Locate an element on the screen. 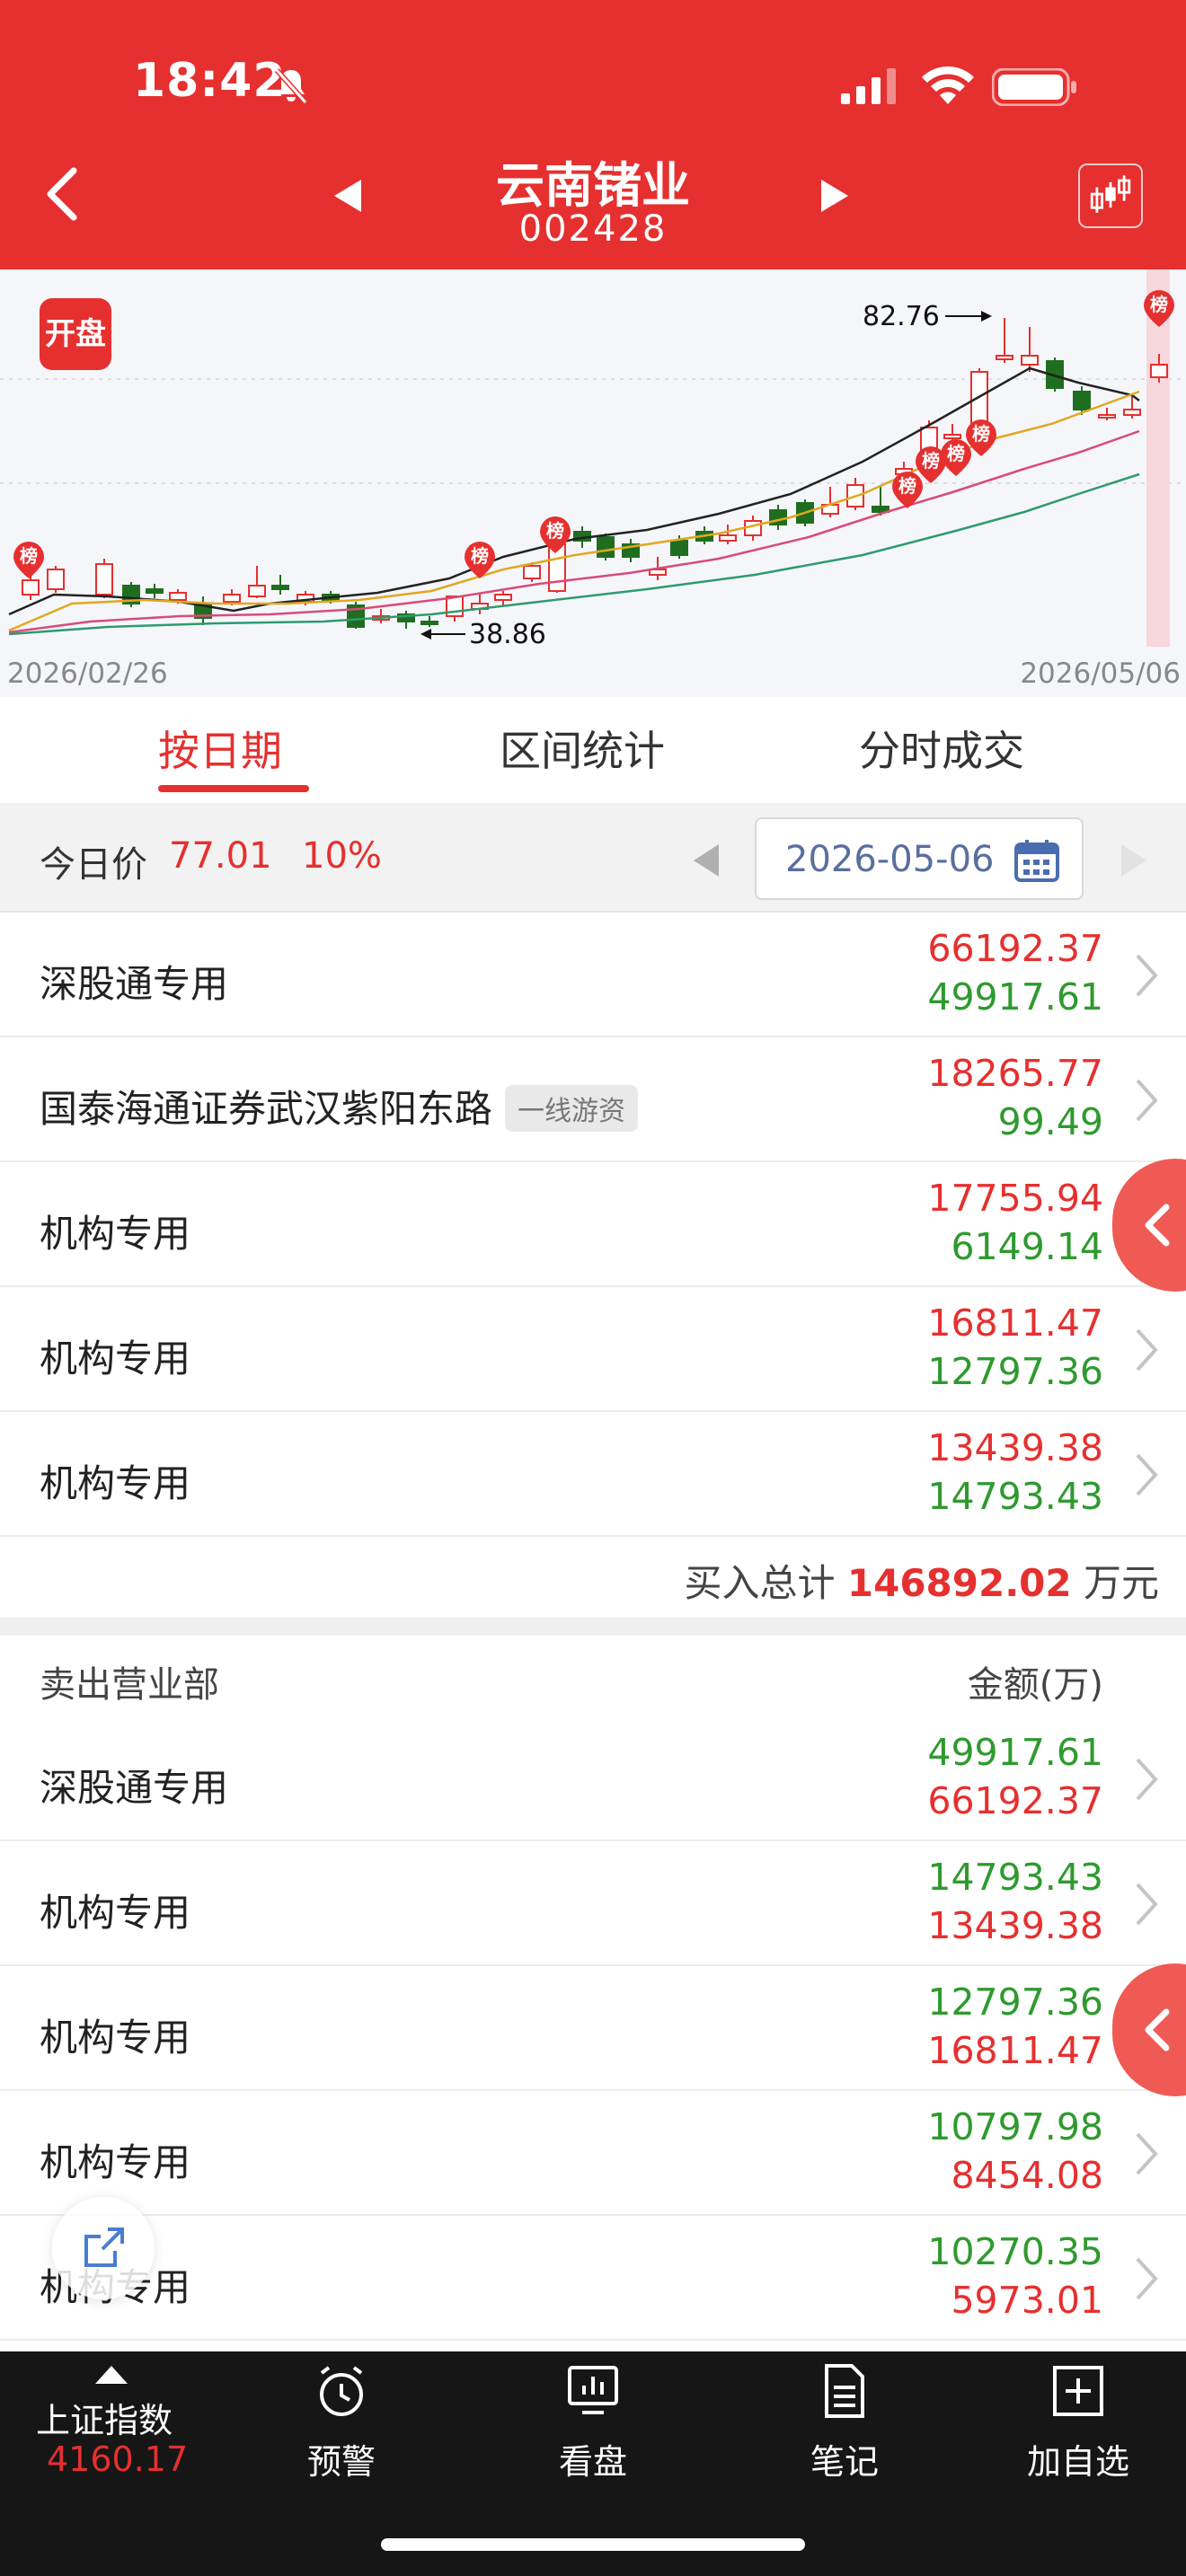 This screenshot has width=1186, height=2576. app-header: 18:42 云南锗业 002428 is located at coordinates (593, 134).